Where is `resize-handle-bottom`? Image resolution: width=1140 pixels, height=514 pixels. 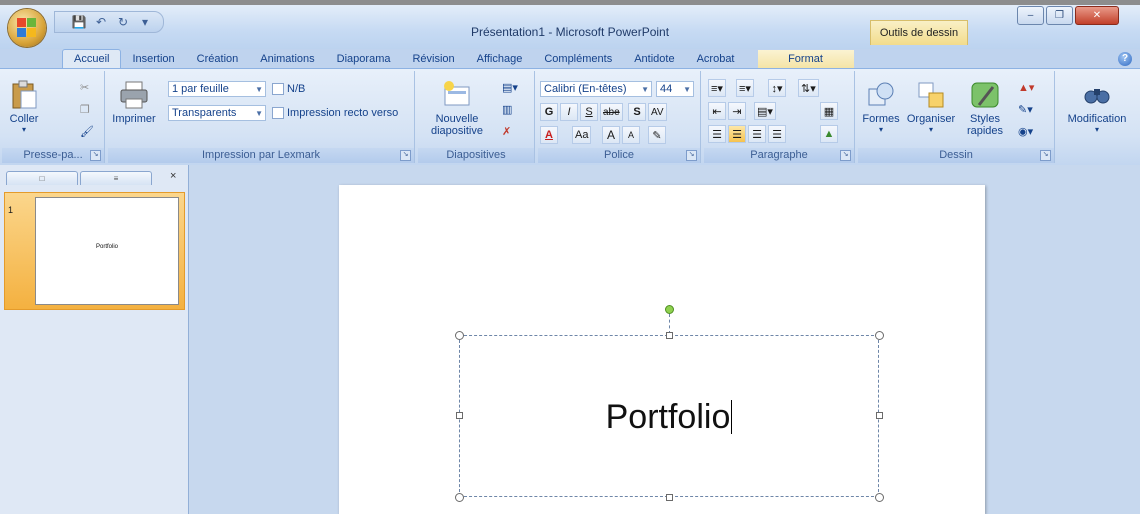
resize-handle-bottom is located at coordinates (669, 497).